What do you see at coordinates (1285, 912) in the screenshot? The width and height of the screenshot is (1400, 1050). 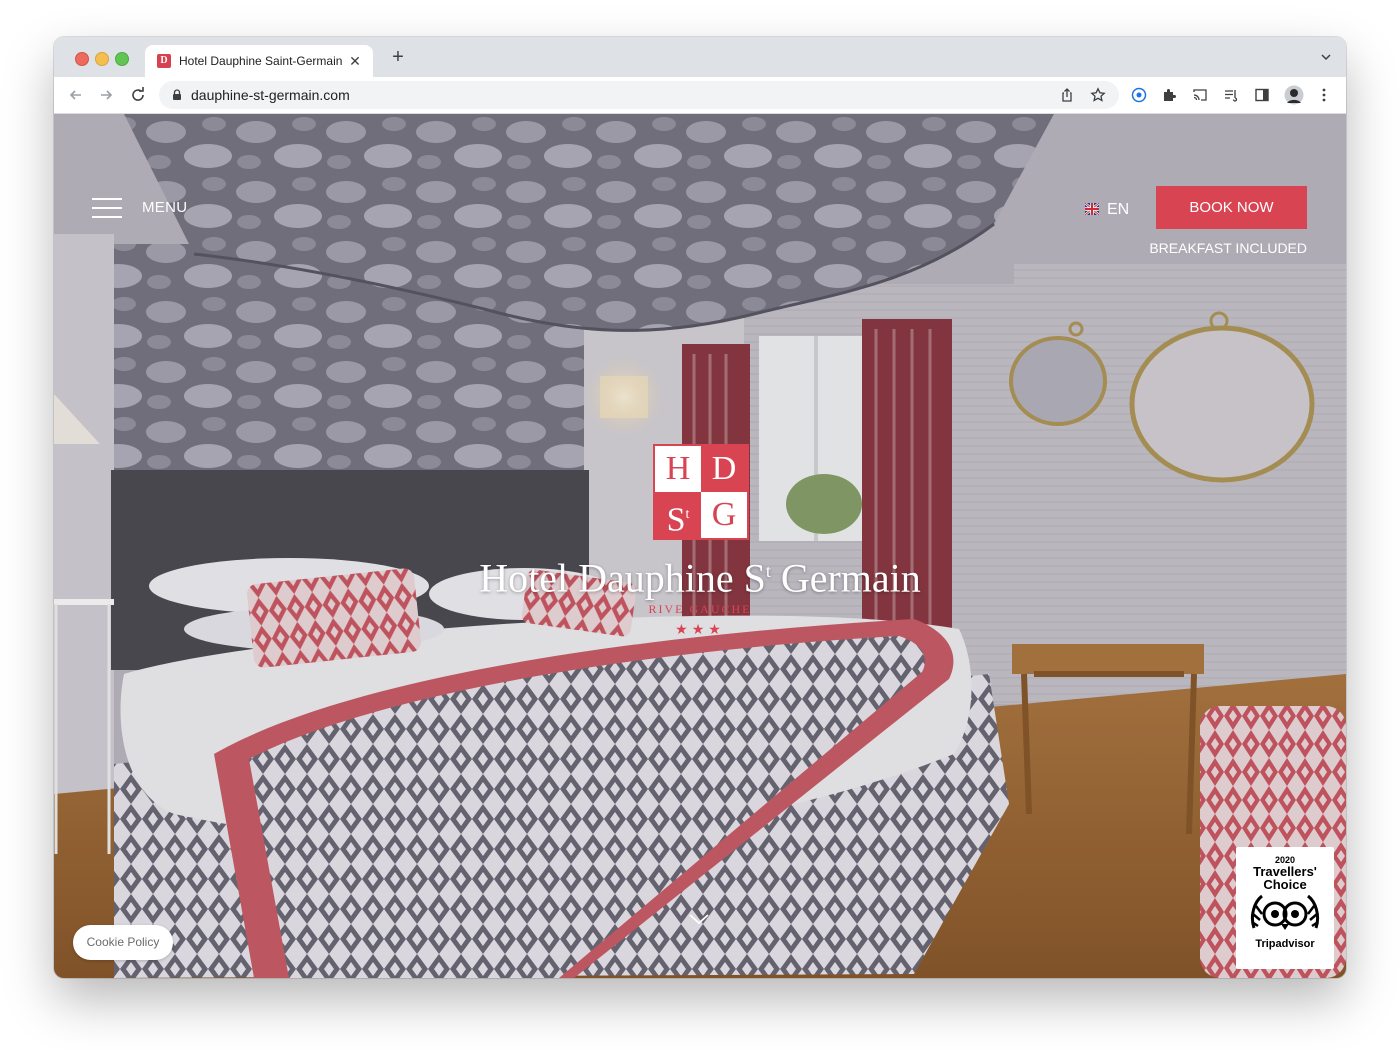 I see `tripadvisor-owl-icon` at bounding box center [1285, 912].